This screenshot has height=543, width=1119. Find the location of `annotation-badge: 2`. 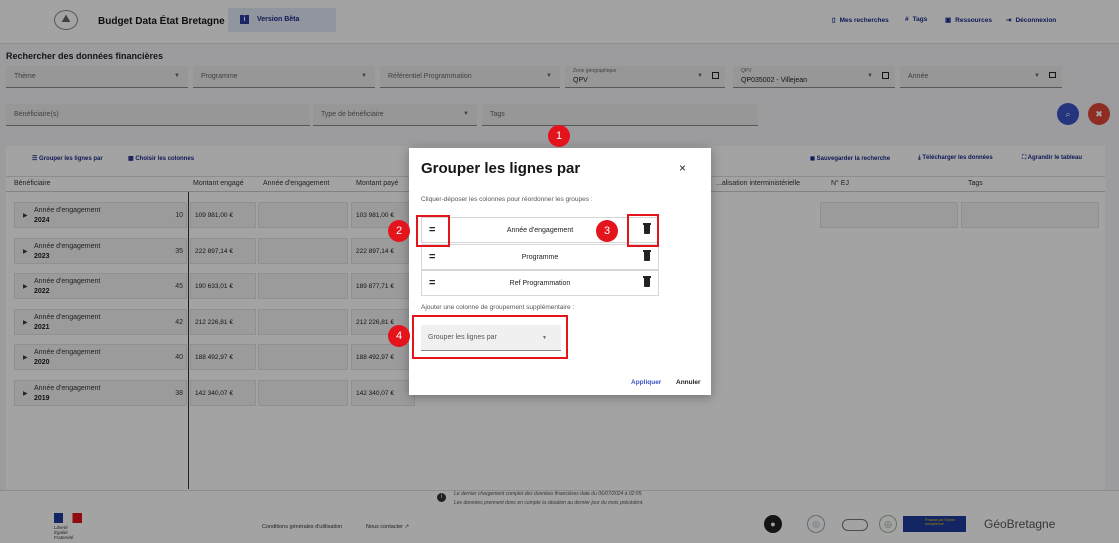

annotation-badge: 2 is located at coordinates (399, 231).